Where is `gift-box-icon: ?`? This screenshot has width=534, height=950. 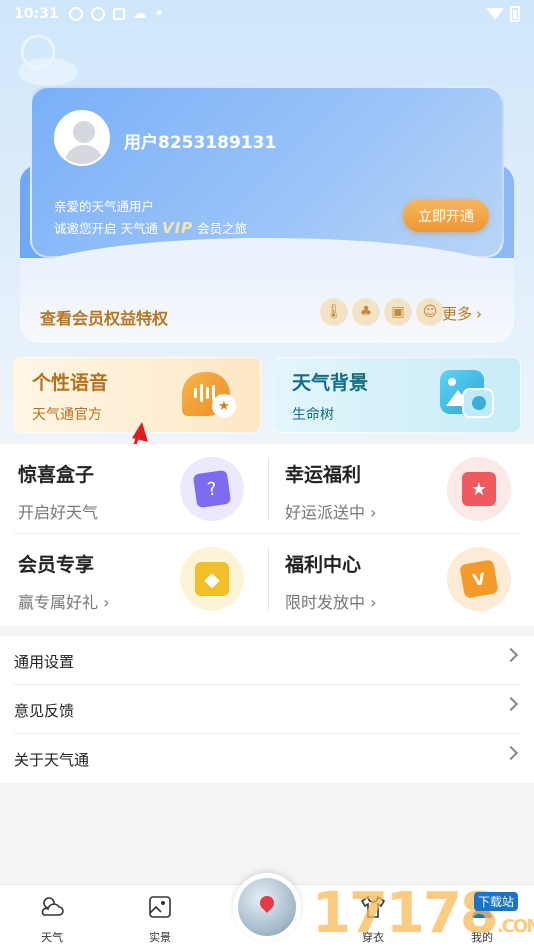 gift-box-icon: ? is located at coordinates (212, 489).